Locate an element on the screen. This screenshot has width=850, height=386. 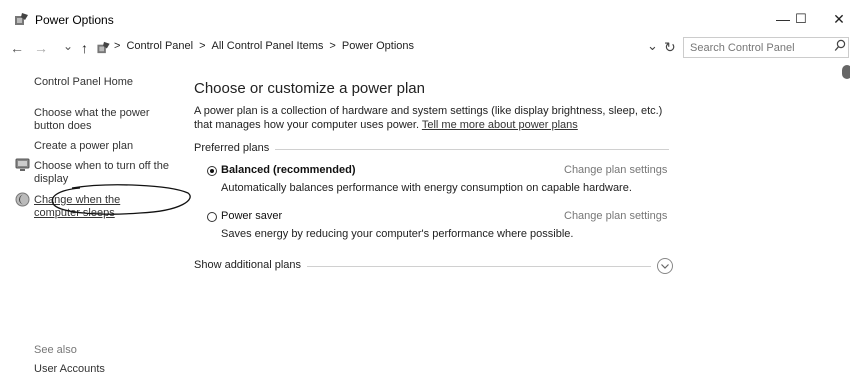
plan-balanced-change-settings-link: Change plan settings is located at coordinates (615, 170).